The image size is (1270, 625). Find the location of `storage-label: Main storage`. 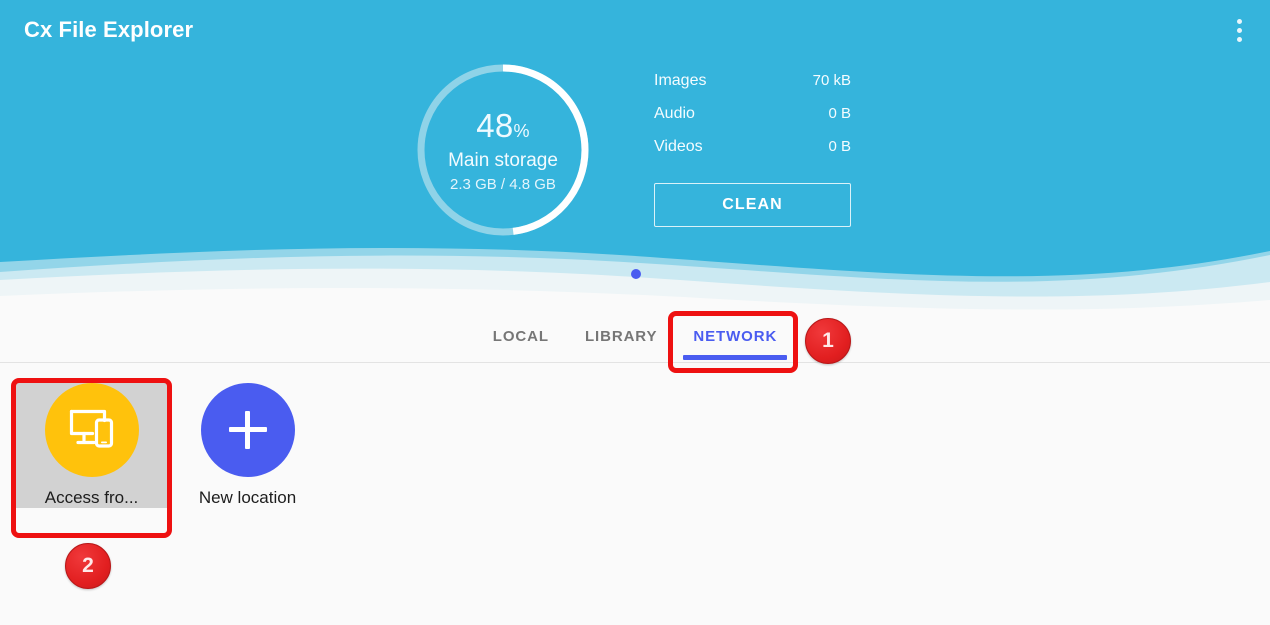

storage-label: Main storage is located at coordinates (503, 160).